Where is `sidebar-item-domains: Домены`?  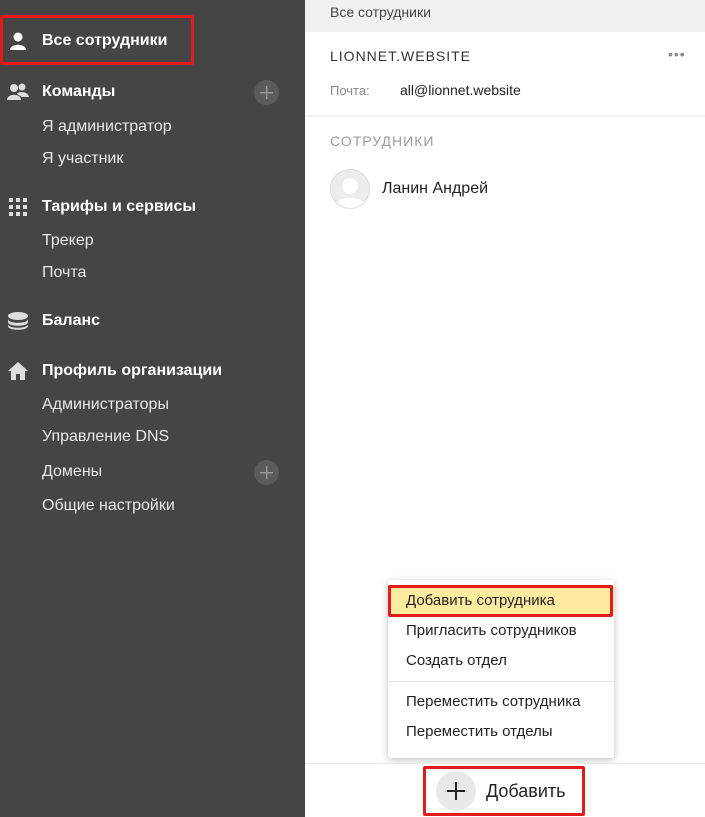
sidebar-item-domains: Домены is located at coordinates (152, 472).